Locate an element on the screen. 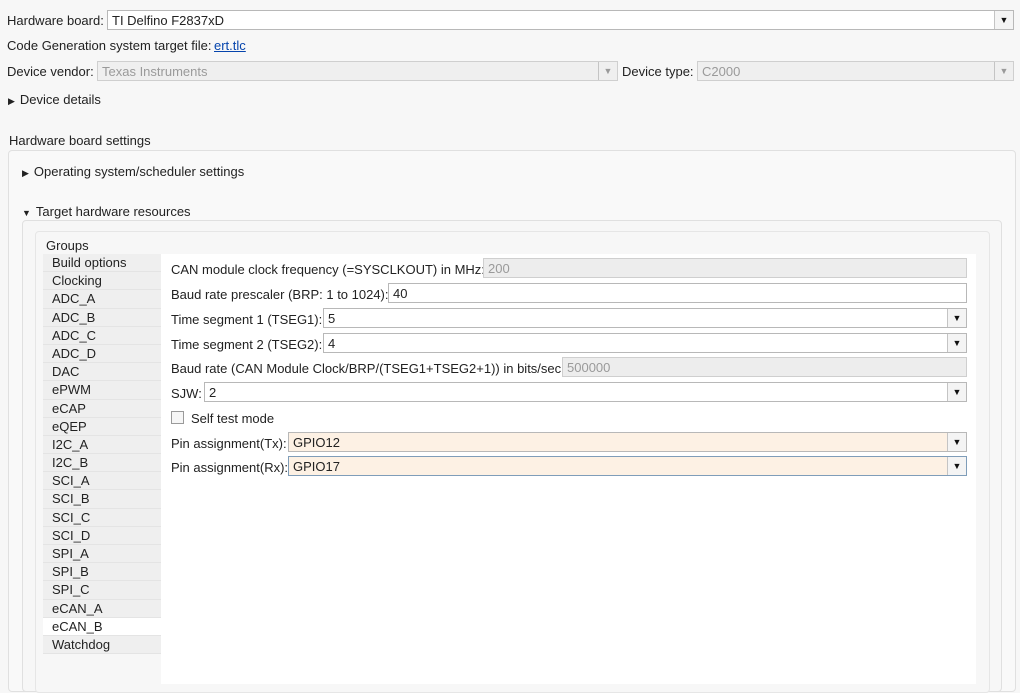 Image resolution: width=1020 pixels, height=693 pixels. sjw-label: SJW: is located at coordinates (186, 393).